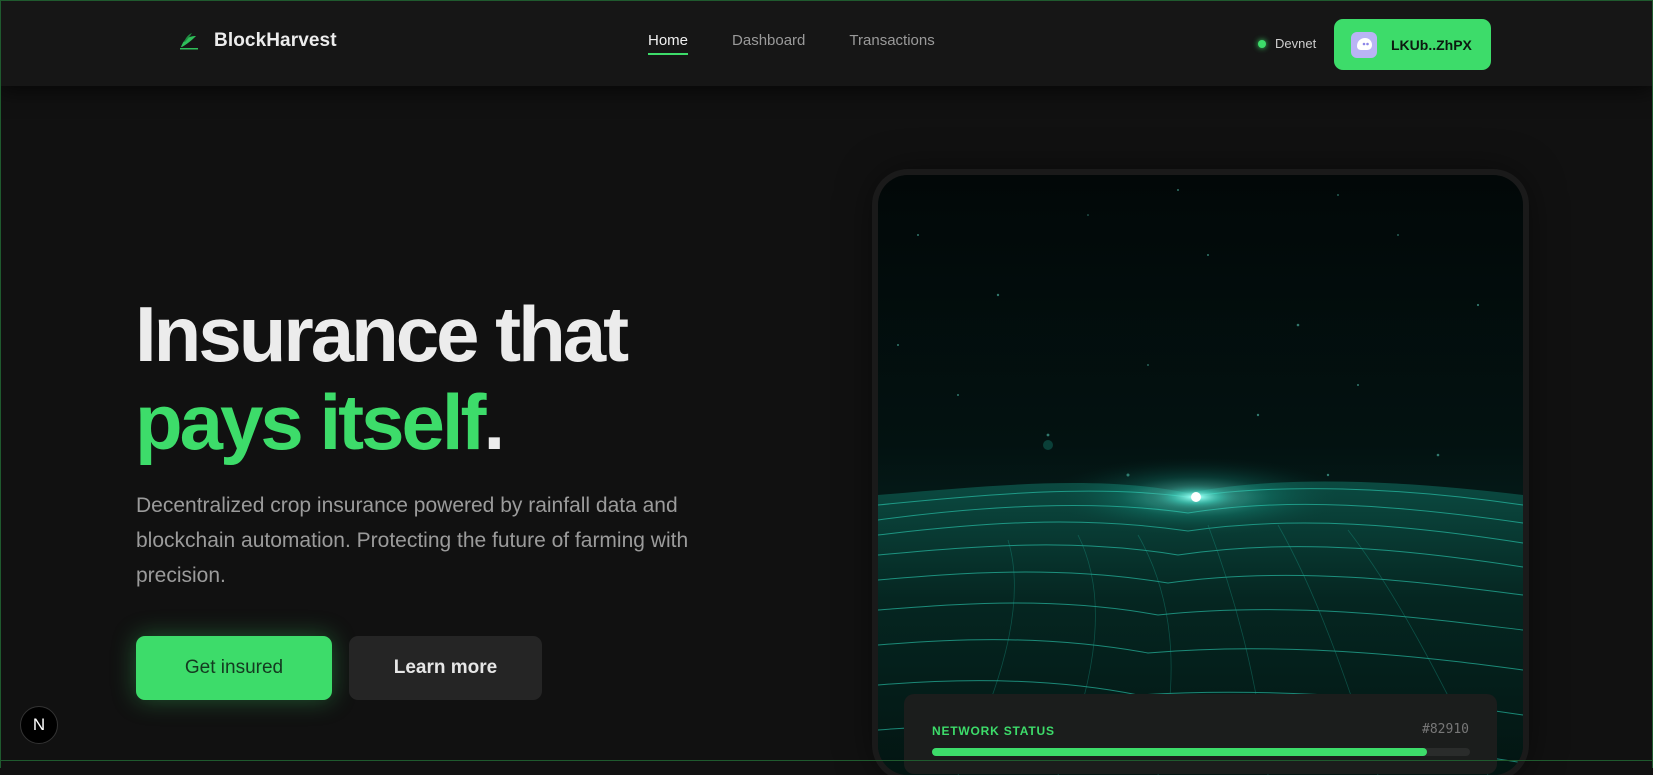 The image size is (1653, 775). I want to click on network-status-label: NETWORK STATUS, so click(993, 731).